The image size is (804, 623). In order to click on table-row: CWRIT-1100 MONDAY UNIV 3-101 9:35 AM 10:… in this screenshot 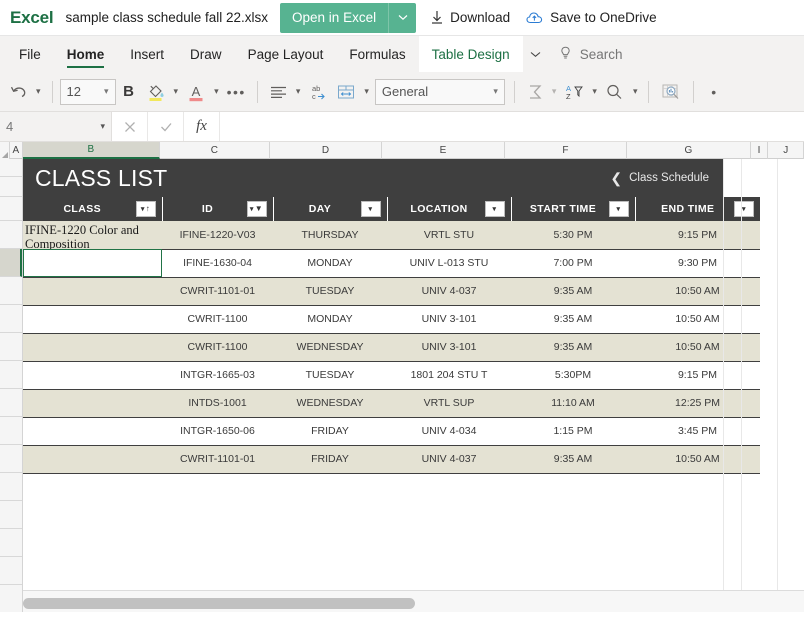, I will do `click(391, 319)`.